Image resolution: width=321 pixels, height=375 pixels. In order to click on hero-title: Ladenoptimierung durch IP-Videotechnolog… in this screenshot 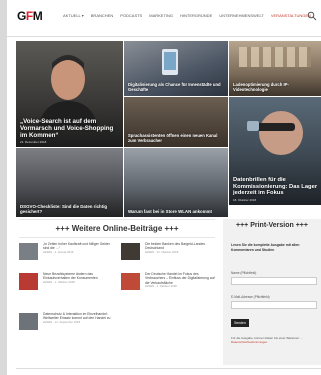, I will do `click(261, 87)`.